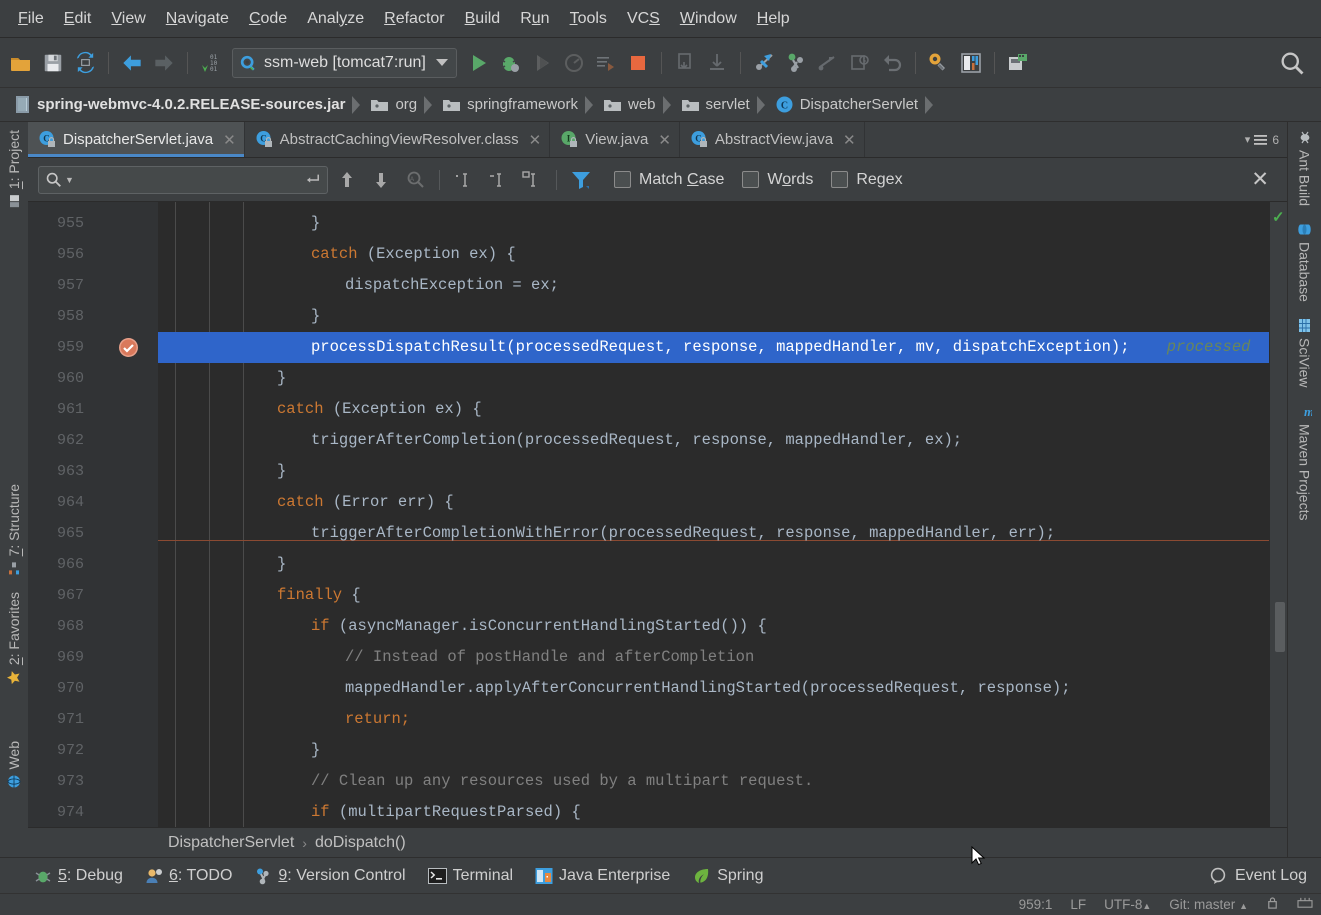 Image resolution: width=1321 pixels, height=915 pixels. What do you see at coordinates (796, 63) in the screenshot?
I see `commit-icon` at bounding box center [796, 63].